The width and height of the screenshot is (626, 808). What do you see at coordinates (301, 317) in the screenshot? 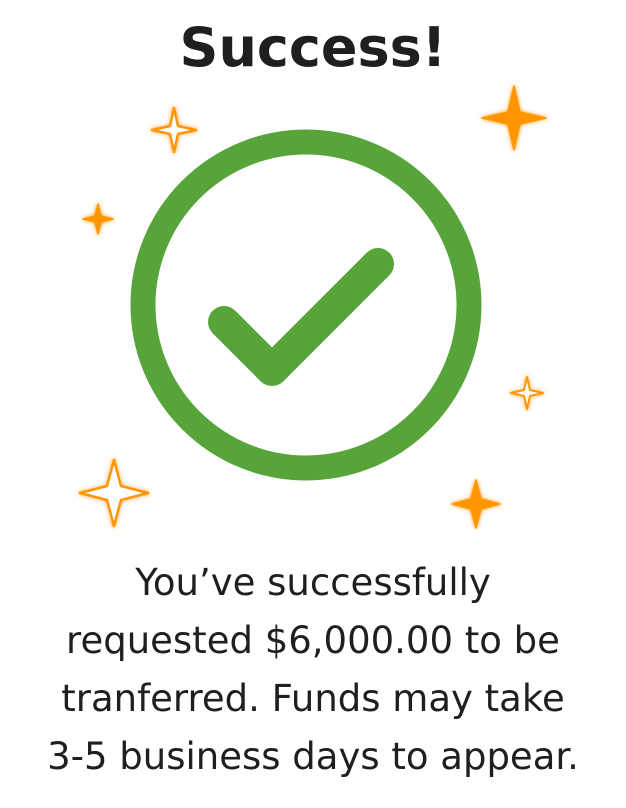
I see `check-mark` at bounding box center [301, 317].